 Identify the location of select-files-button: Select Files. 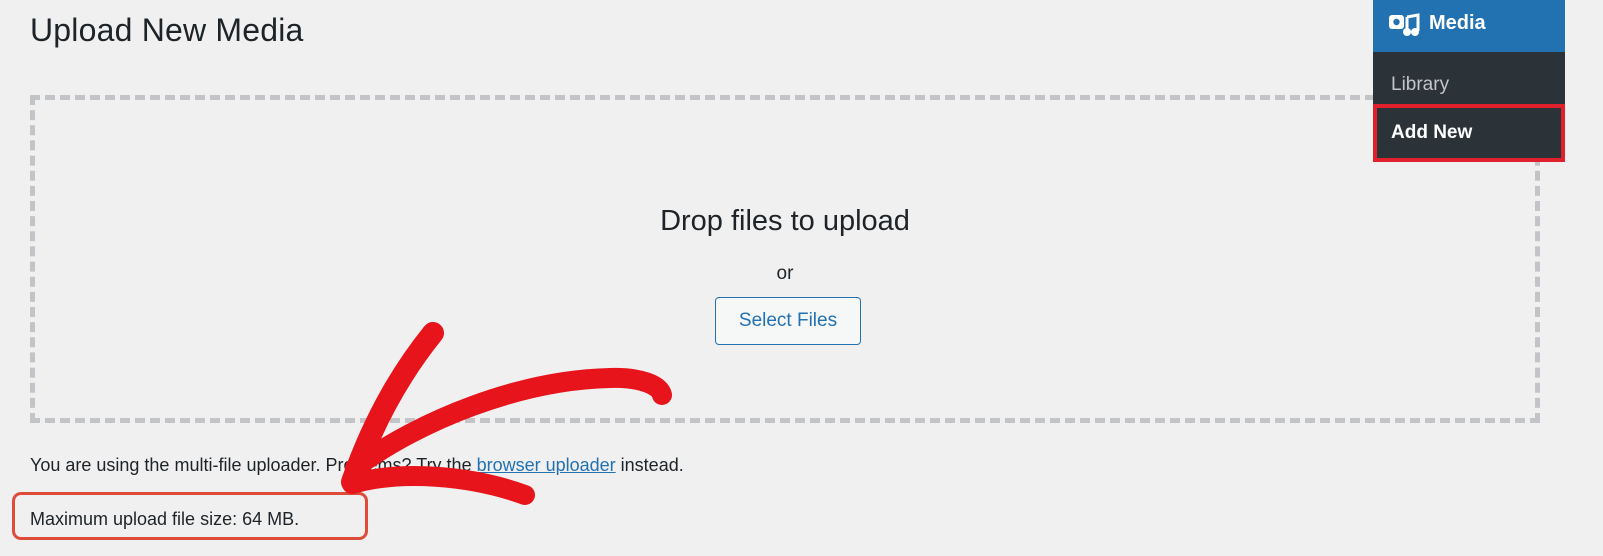
(788, 321).